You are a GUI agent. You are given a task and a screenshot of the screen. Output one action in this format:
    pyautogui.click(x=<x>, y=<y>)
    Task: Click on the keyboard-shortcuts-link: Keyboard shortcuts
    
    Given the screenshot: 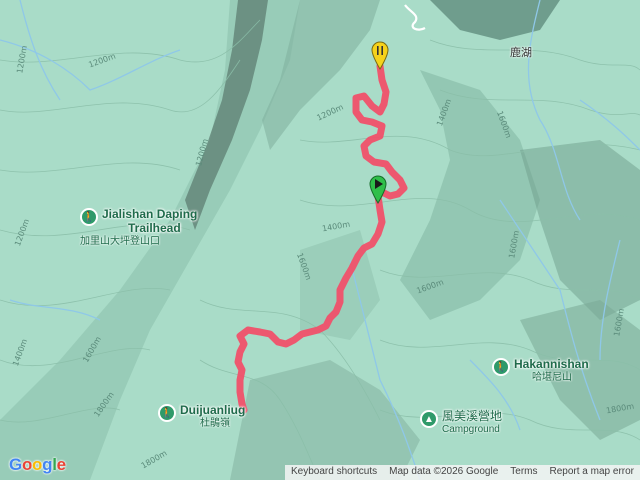 What is the action you would take?
    pyautogui.click(x=334, y=472)
    